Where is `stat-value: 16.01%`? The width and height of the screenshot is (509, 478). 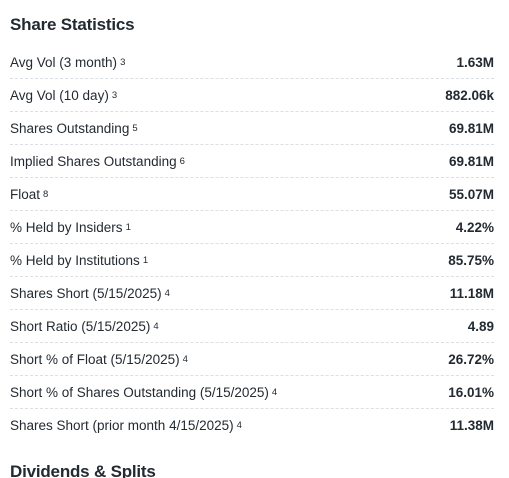
stat-value: 16.01% is located at coordinates (471, 392).